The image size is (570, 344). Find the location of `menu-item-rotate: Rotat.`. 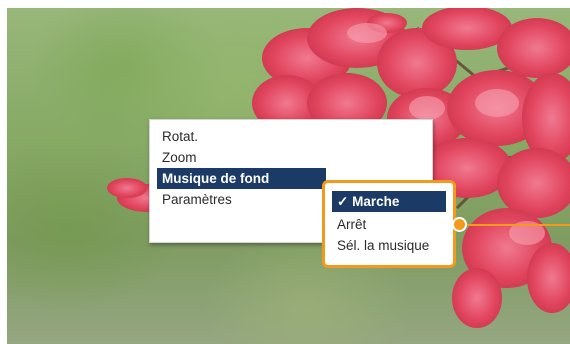

menu-item-rotate: Rotat. is located at coordinates (177, 136).